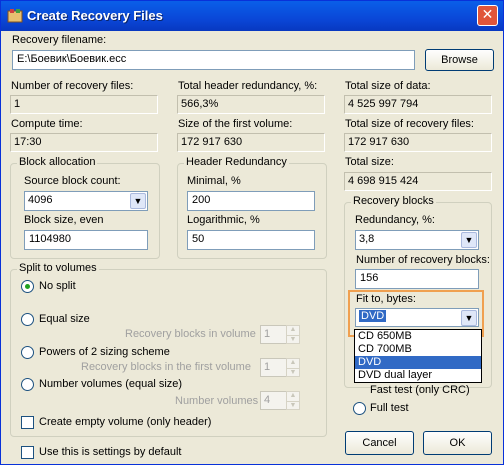  I want to click on no-split-label: No split, so click(57, 286).